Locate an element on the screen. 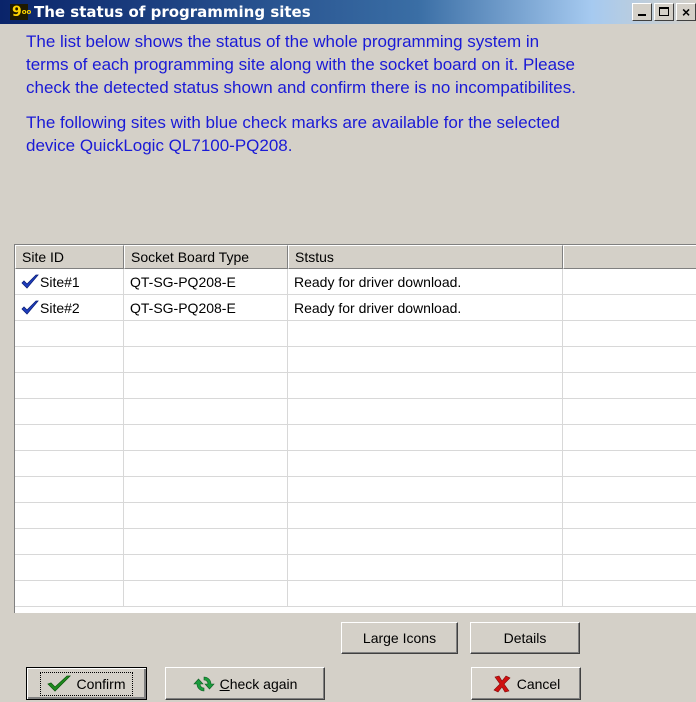 This screenshot has width=696, height=702. column-header-empty is located at coordinates (629, 257).